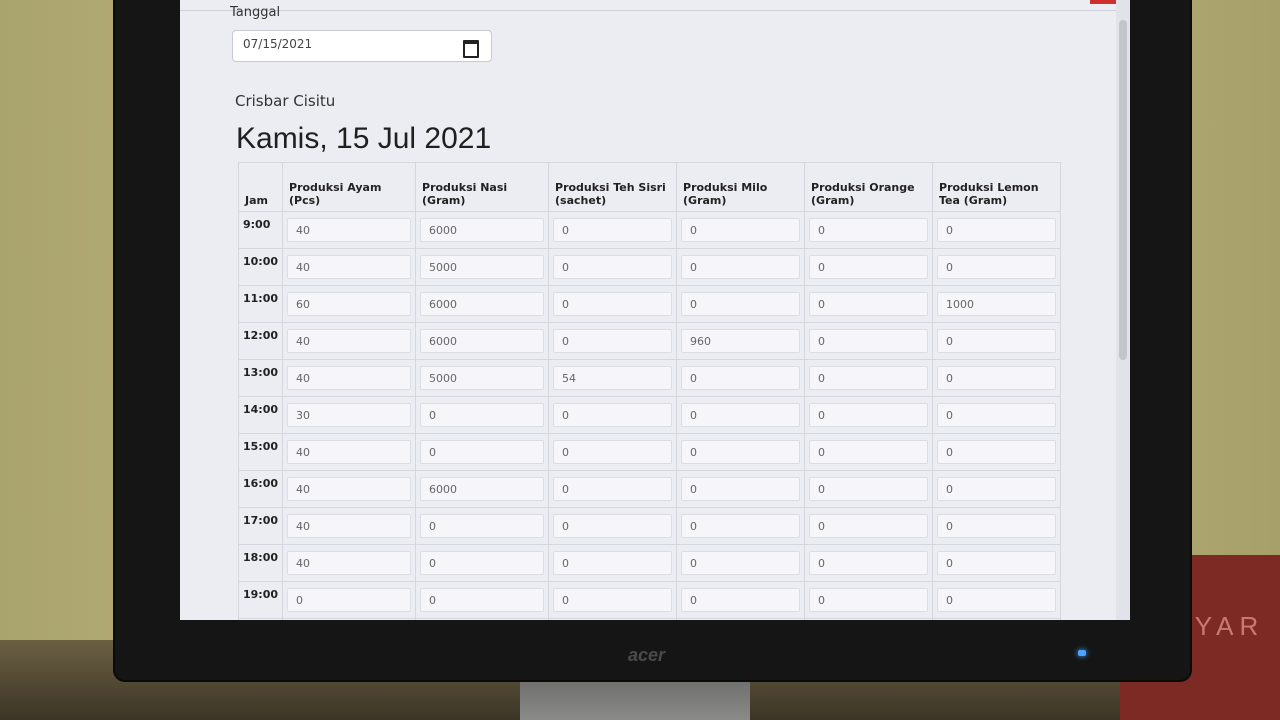 This screenshot has height=720, width=1280. Describe the element at coordinates (613, 378) in the screenshot. I see `teh-input: 54` at that location.